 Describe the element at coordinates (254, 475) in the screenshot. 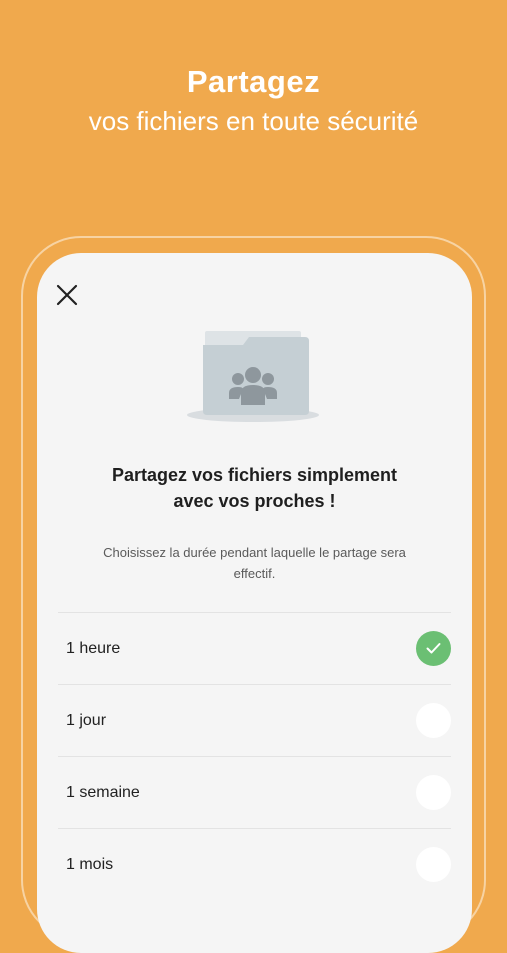

I see `dialog-heading-line1: Partagez vos fichiers simplement` at that location.